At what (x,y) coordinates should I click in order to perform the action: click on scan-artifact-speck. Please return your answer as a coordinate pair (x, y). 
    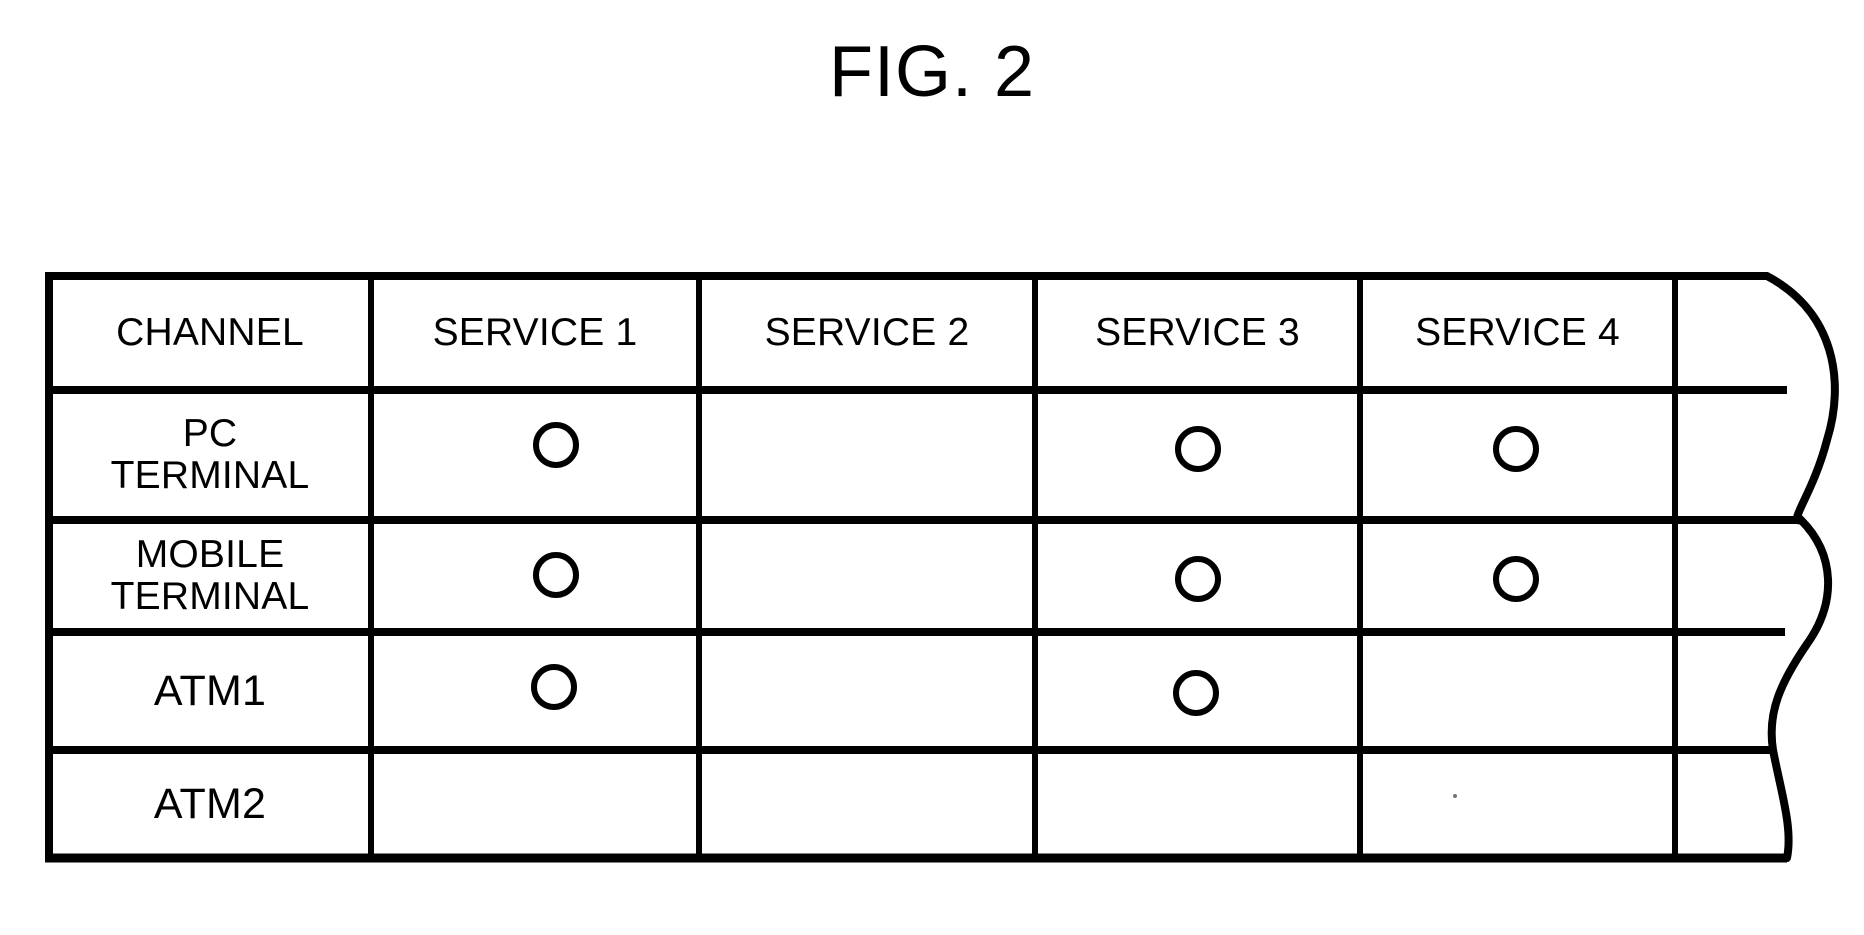
    Looking at the image, I should click on (1455, 796).